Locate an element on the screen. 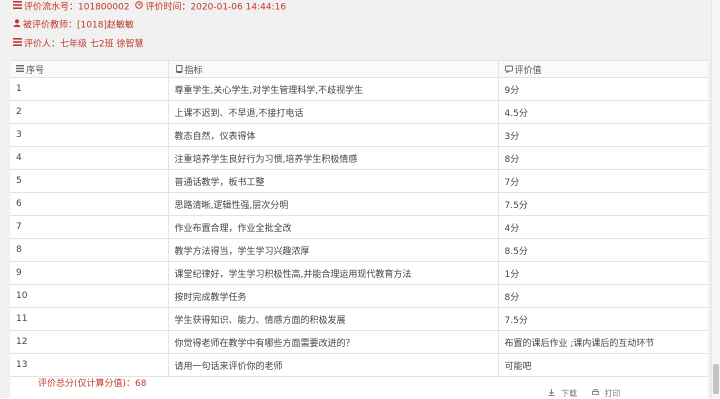 The image size is (720, 399). row-value: 8.5分 is located at coordinates (602, 250).